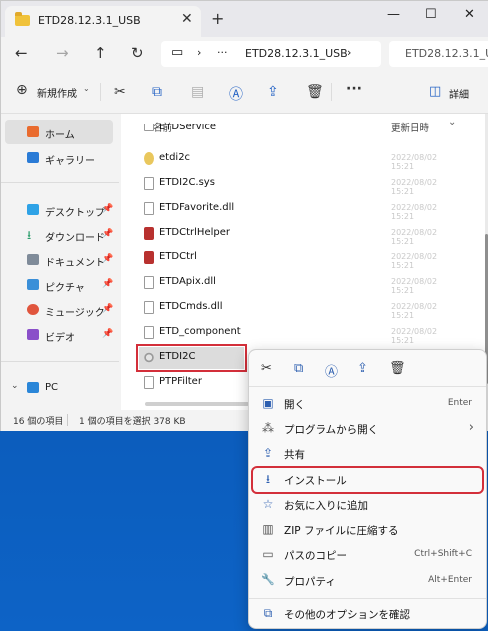  I want to click on sidebar-item-label: ダウンロード, so click(75, 238).